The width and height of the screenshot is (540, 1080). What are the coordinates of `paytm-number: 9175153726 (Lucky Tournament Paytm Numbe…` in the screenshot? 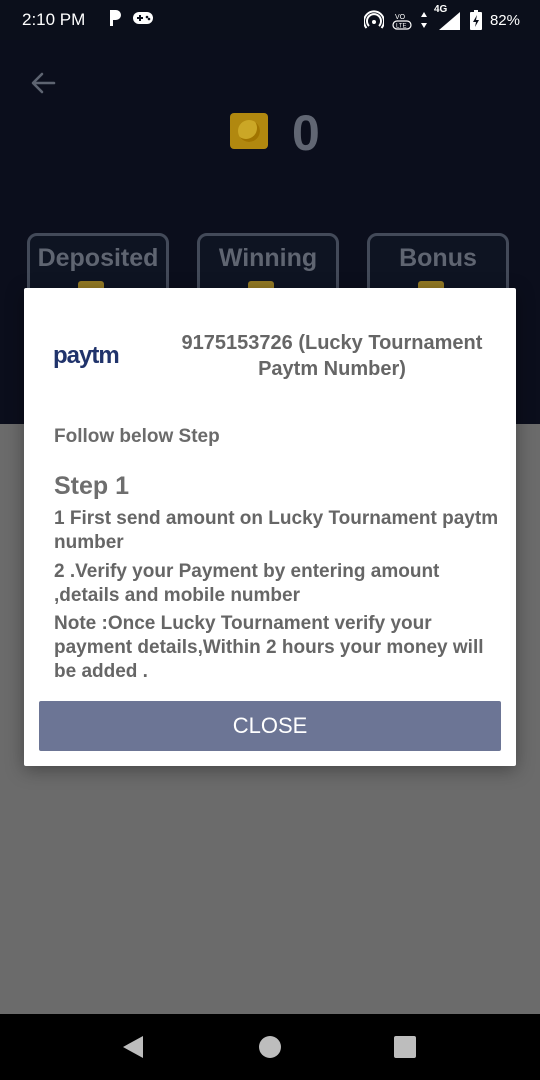 It's located at (332, 356).